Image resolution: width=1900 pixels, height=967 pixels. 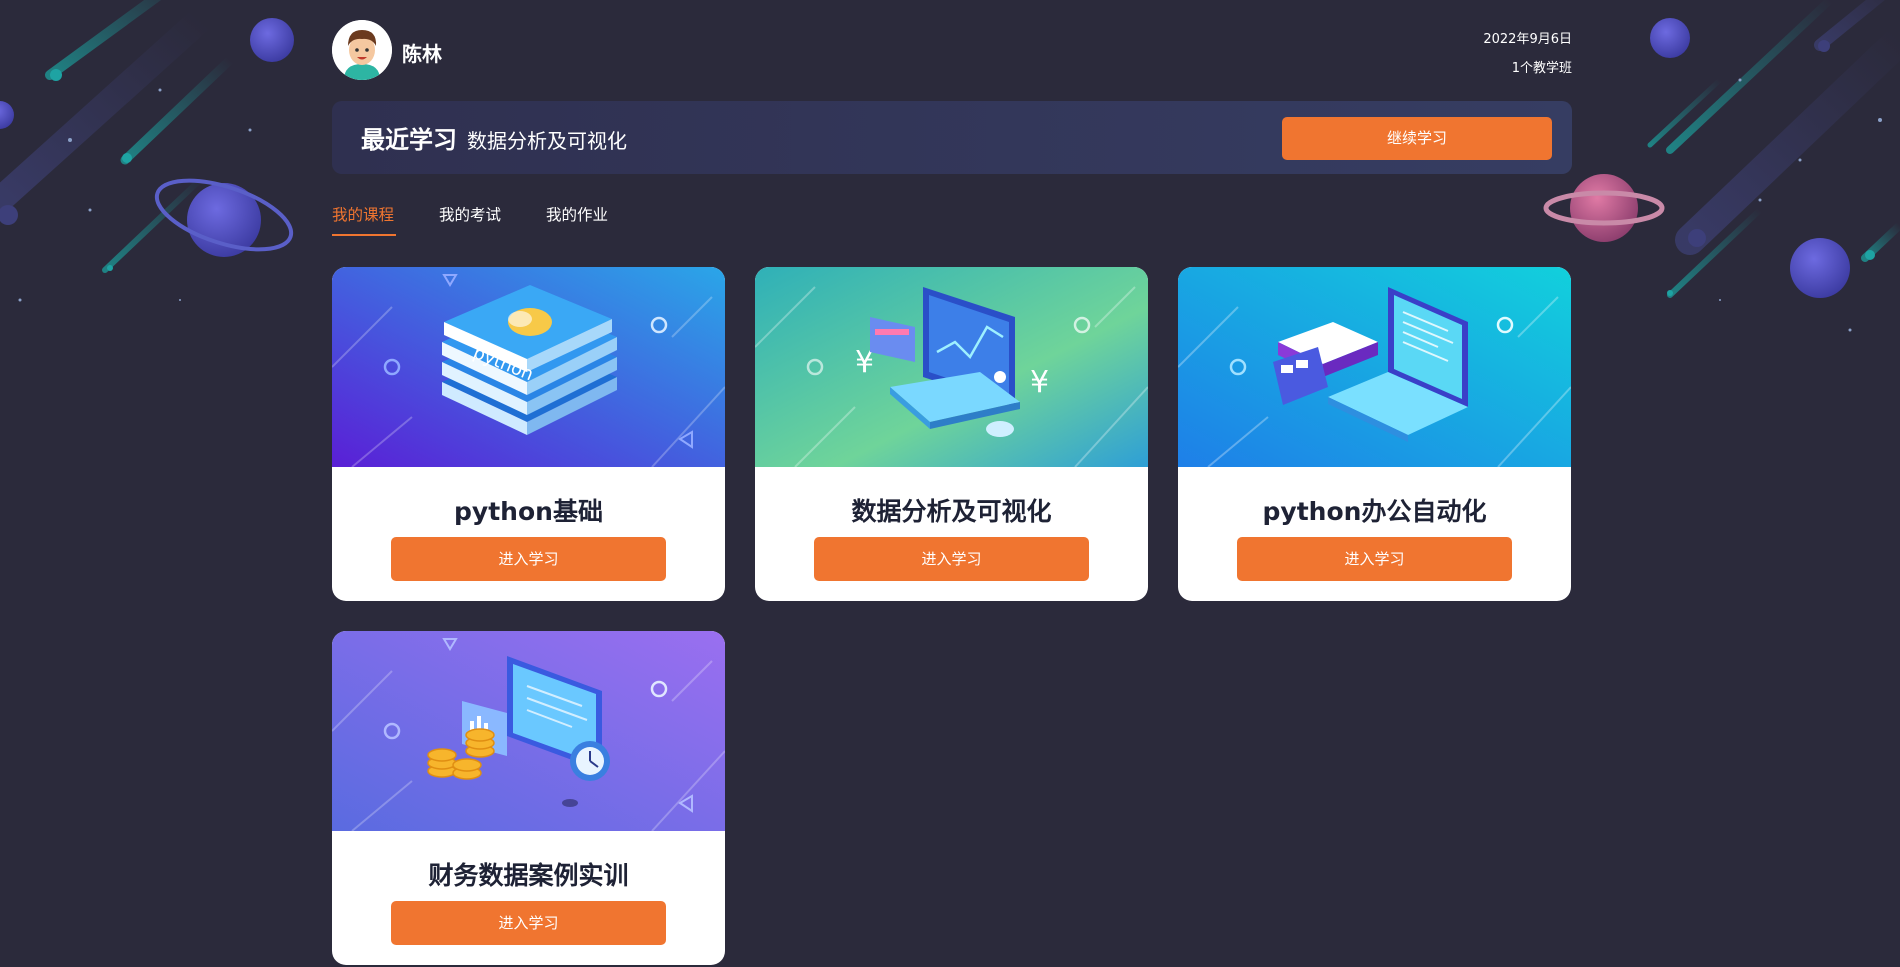 I want to click on course-title: python办公自动化, so click(x=1374, y=511).